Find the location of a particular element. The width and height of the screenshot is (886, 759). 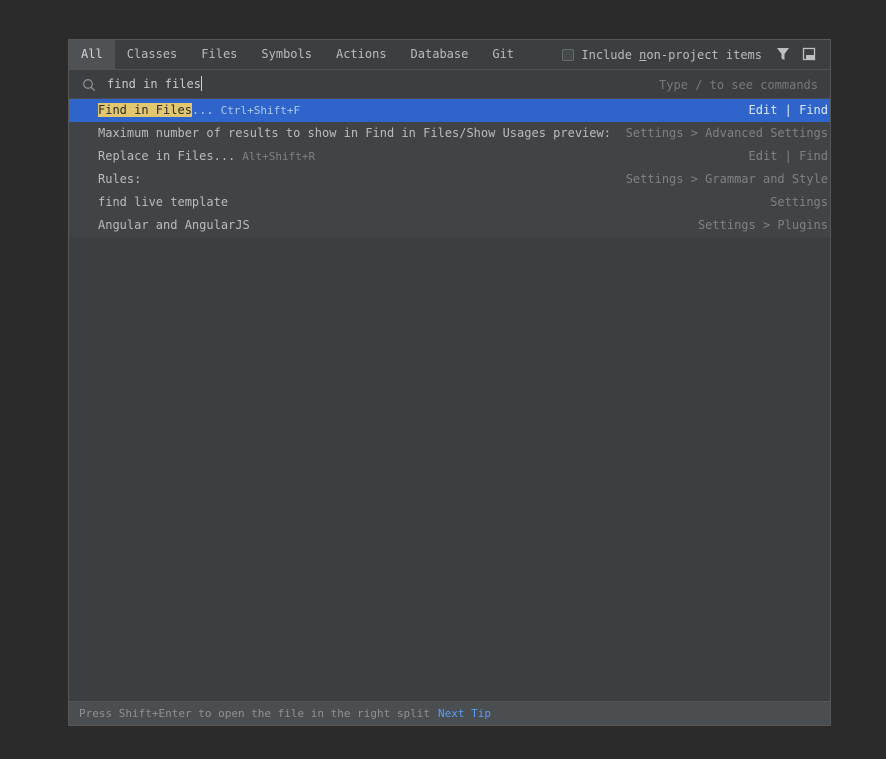

result-name: Rules: is located at coordinates (119, 179).